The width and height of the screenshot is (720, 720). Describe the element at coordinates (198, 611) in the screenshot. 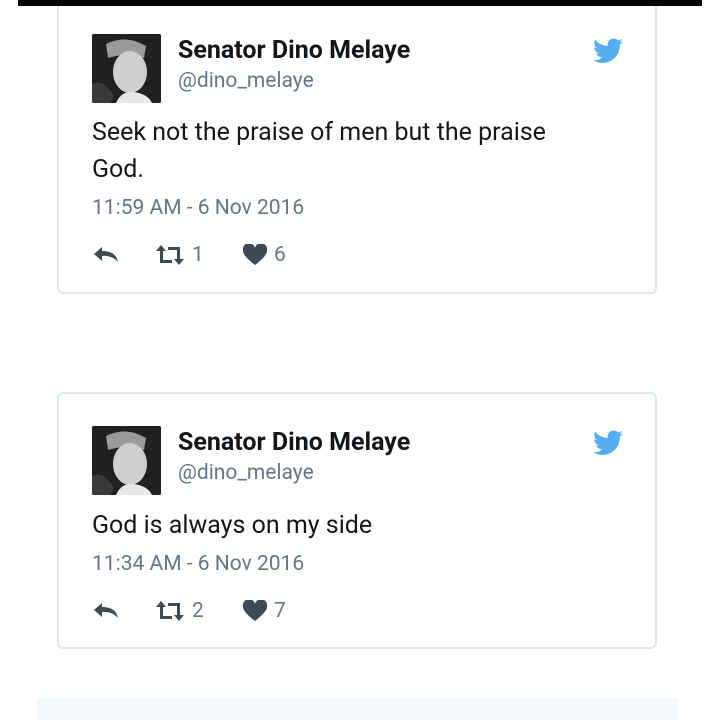

I see `retweet-count: 2` at that location.